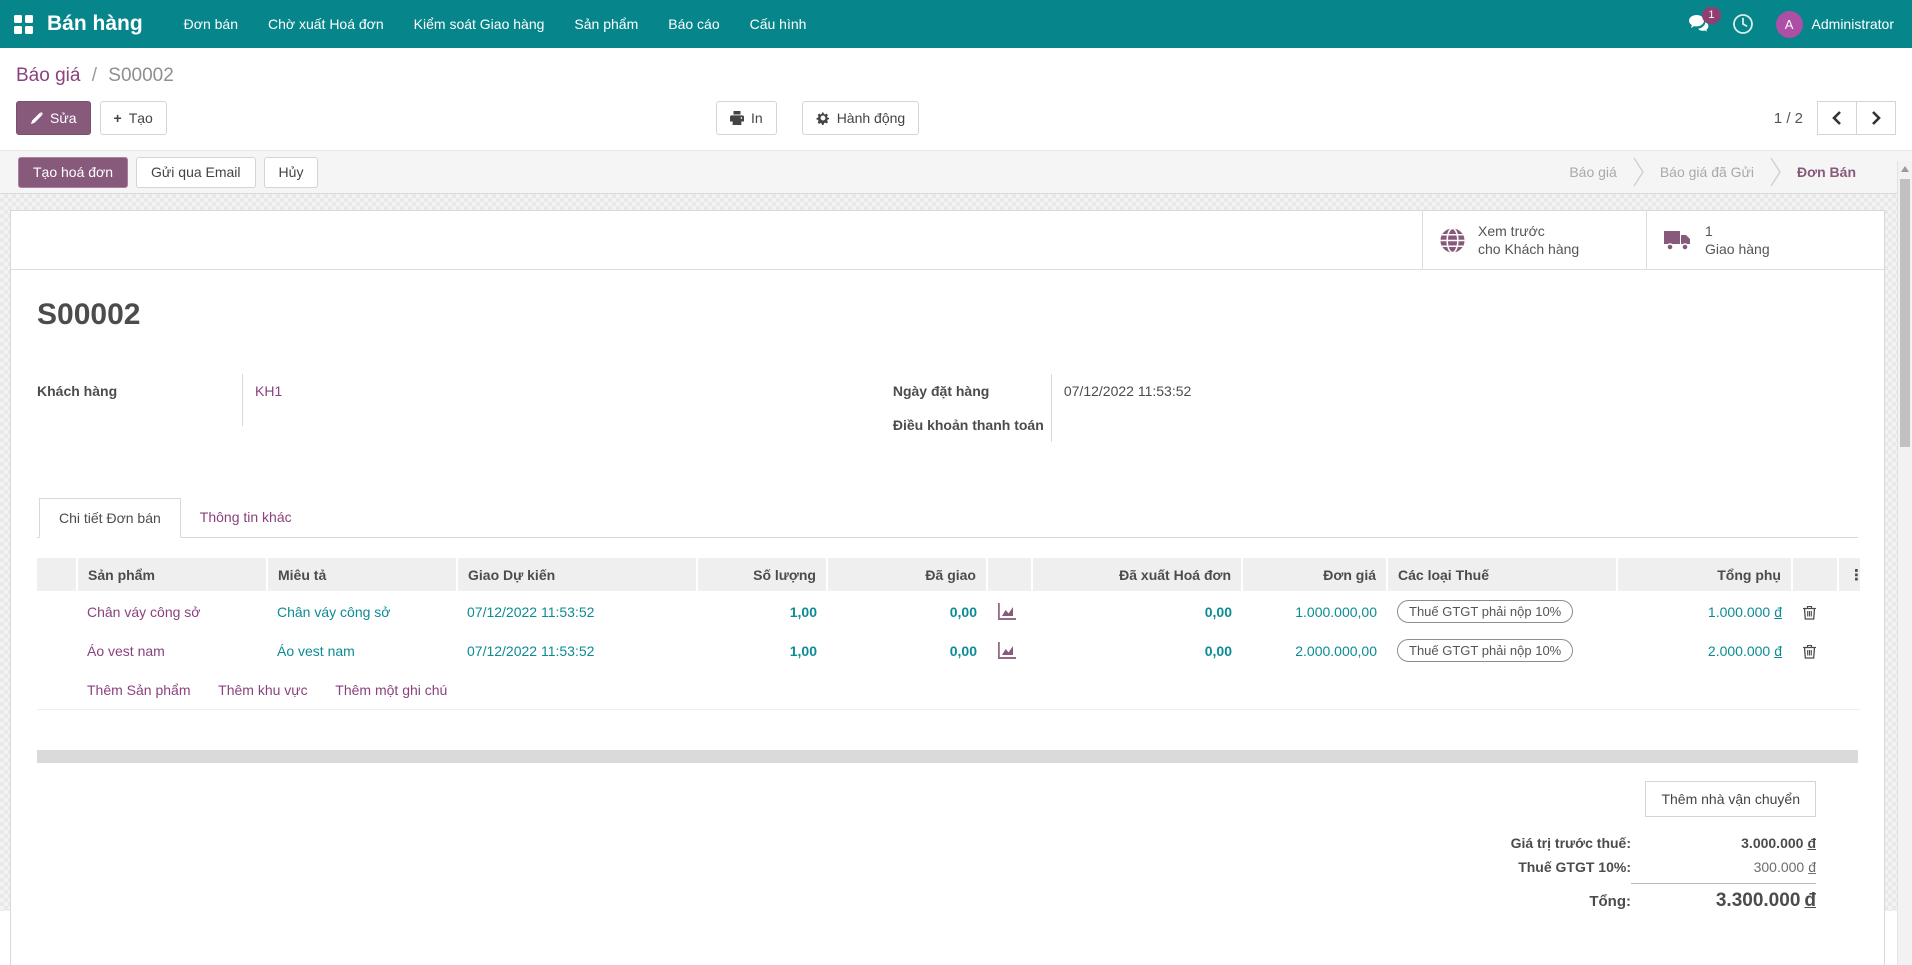 The image size is (1912, 965). I want to click on taxes-cell: Thuế GTGT phải nộp 10%, so click(1502, 611).